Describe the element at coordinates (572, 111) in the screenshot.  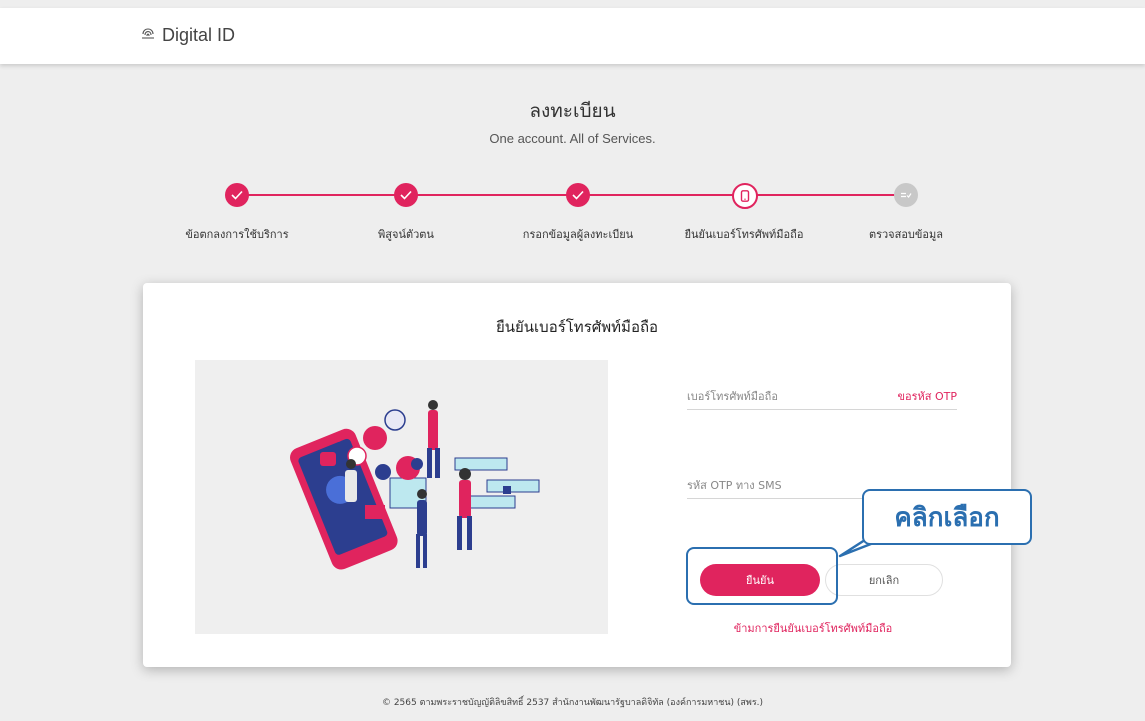
I see `page-title: ลงทะเบียน` at that location.